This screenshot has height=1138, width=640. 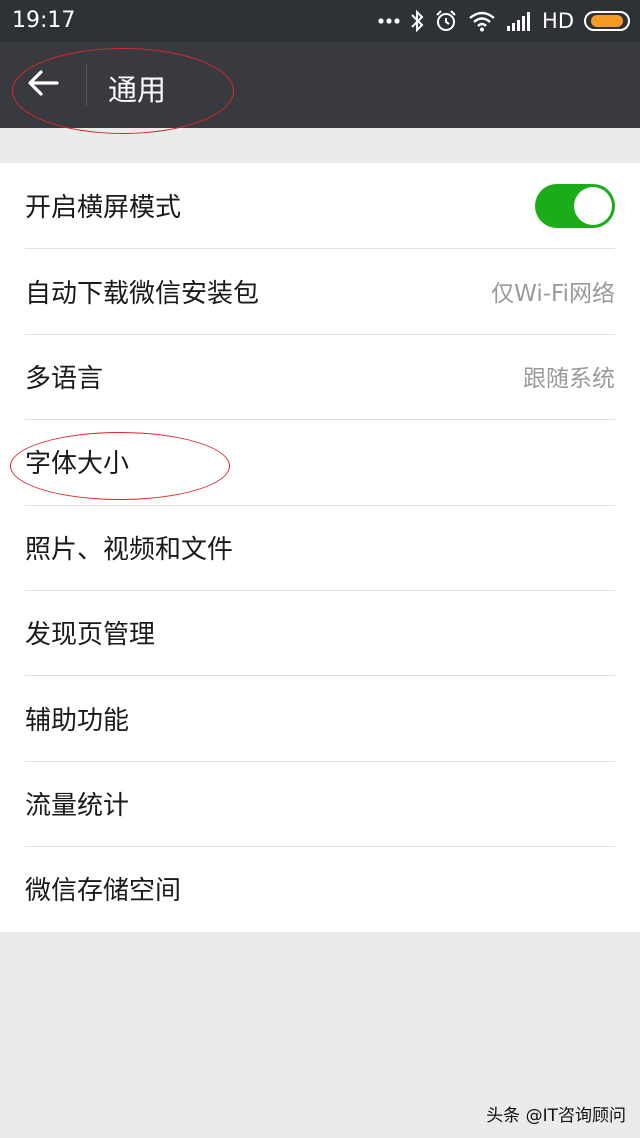 I want to click on setting-label: 照片、视频和文件, so click(x=129, y=549).